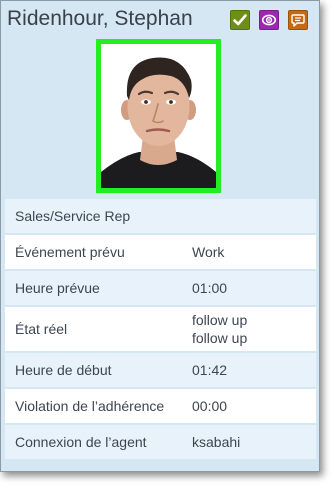 The image size is (334, 488). I want to click on monitor-button, so click(269, 20).